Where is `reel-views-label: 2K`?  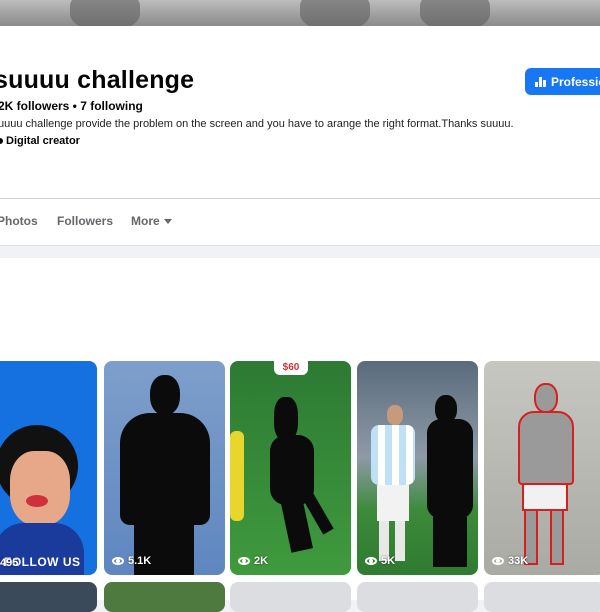 reel-views-label: 2K is located at coordinates (261, 561).